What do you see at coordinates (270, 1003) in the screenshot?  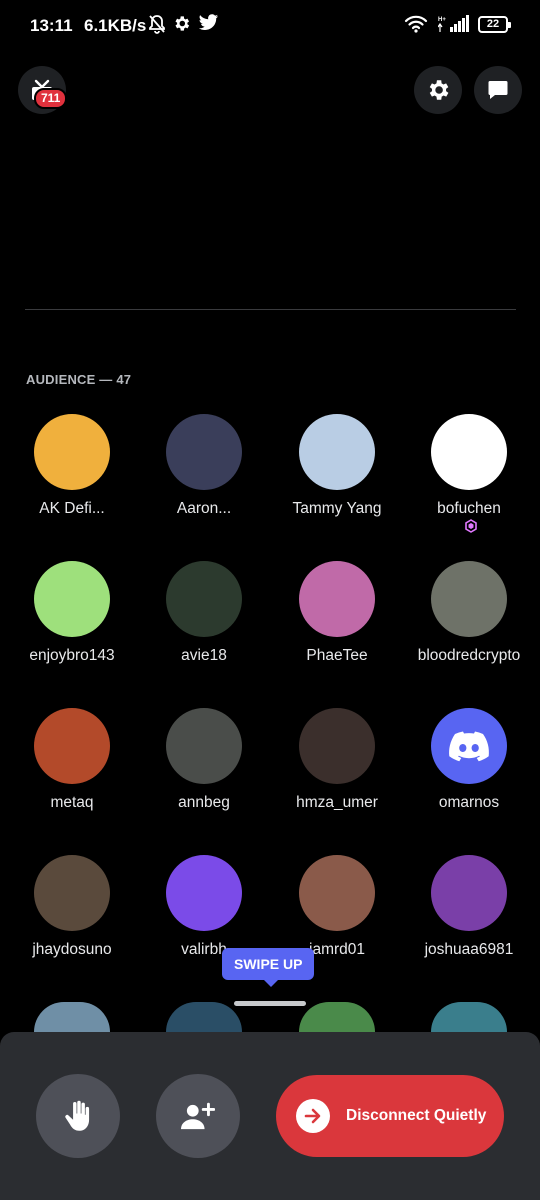 I see `drag-handle` at bounding box center [270, 1003].